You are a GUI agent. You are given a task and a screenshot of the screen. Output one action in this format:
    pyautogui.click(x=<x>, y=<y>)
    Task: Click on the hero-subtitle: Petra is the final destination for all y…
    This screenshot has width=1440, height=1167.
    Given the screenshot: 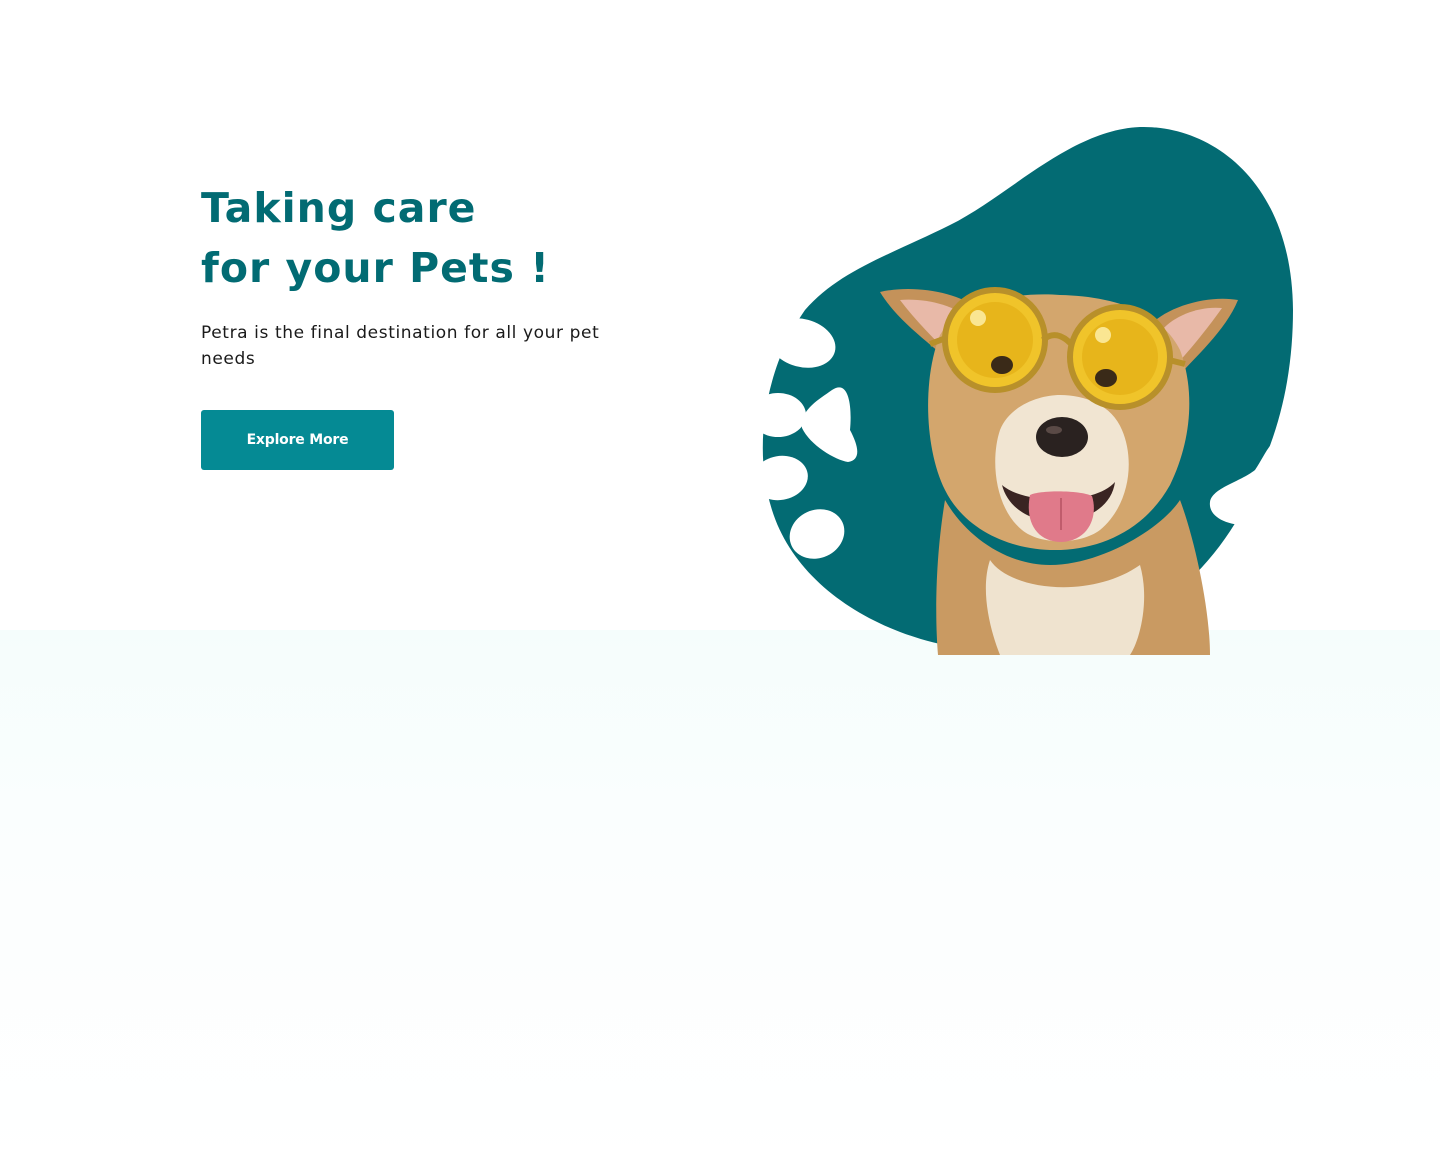 What is the action you would take?
    pyautogui.click(x=400, y=346)
    